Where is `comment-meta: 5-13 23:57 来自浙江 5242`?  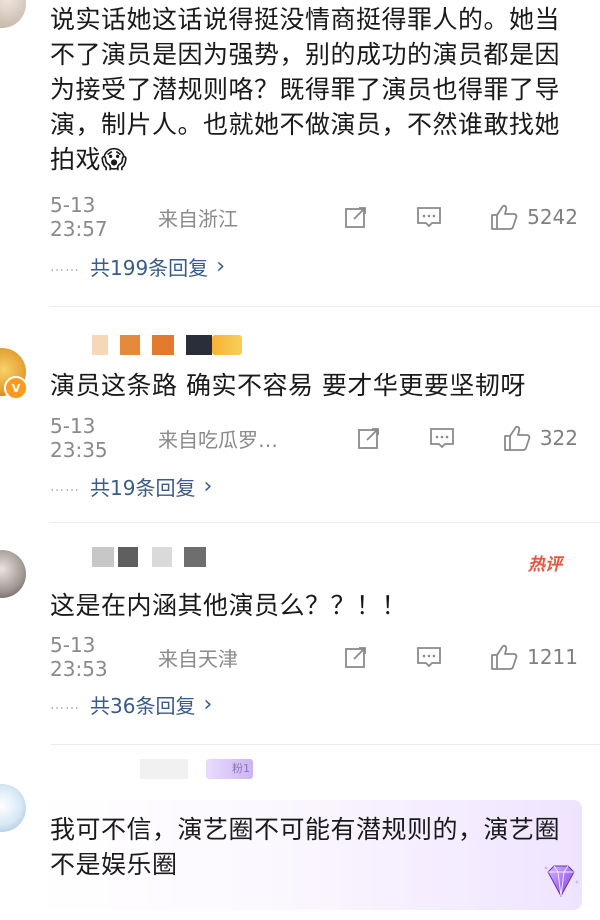 comment-meta: 5-13 23:57 来自浙江 5242 is located at coordinates (314, 217).